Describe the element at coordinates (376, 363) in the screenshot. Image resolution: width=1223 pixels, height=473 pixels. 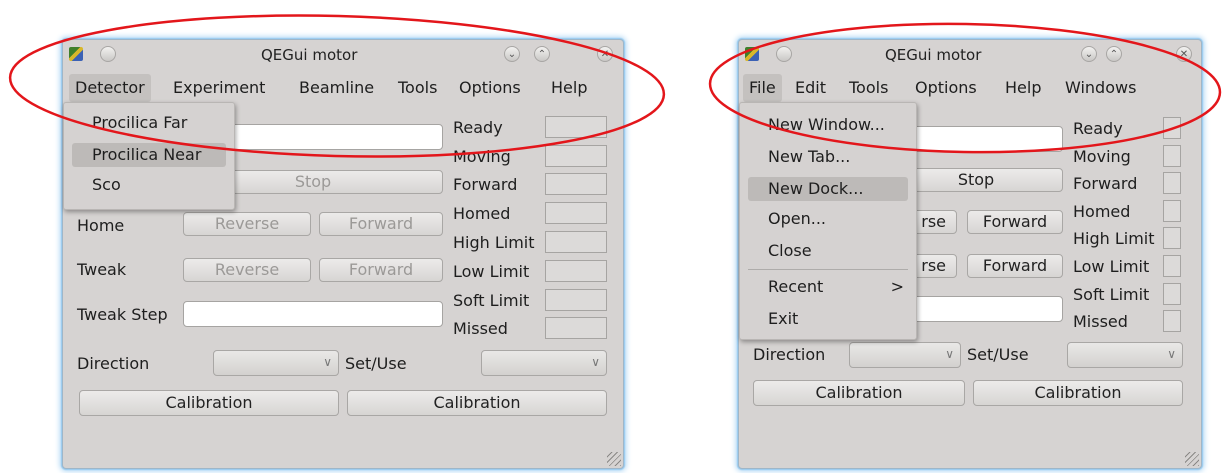
I see `setuse-label: Set/Use` at that location.